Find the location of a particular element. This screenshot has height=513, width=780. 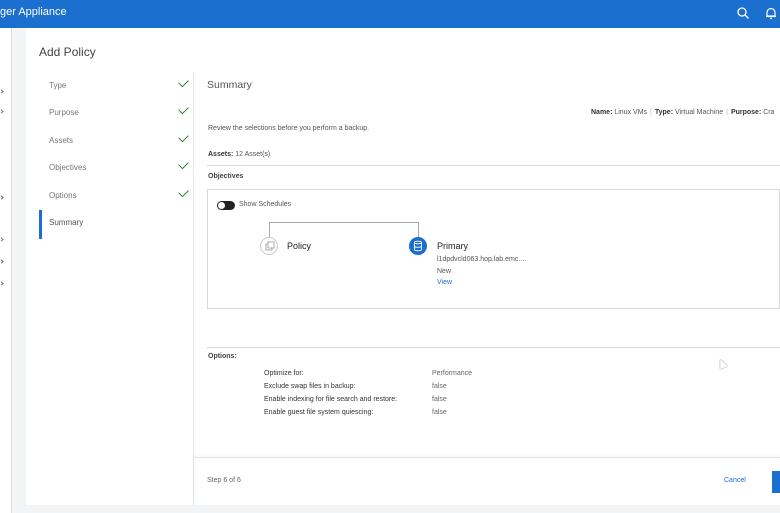

toggle-knob is located at coordinates (221, 205).